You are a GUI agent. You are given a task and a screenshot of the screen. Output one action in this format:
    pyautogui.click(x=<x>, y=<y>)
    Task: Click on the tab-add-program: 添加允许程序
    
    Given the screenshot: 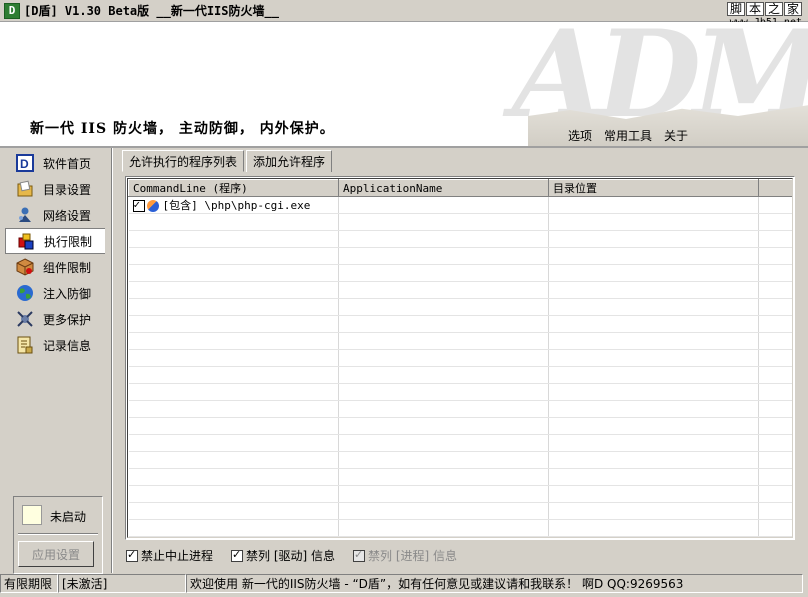 What is the action you would take?
    pyautogui.click(x=289, y=161)
    